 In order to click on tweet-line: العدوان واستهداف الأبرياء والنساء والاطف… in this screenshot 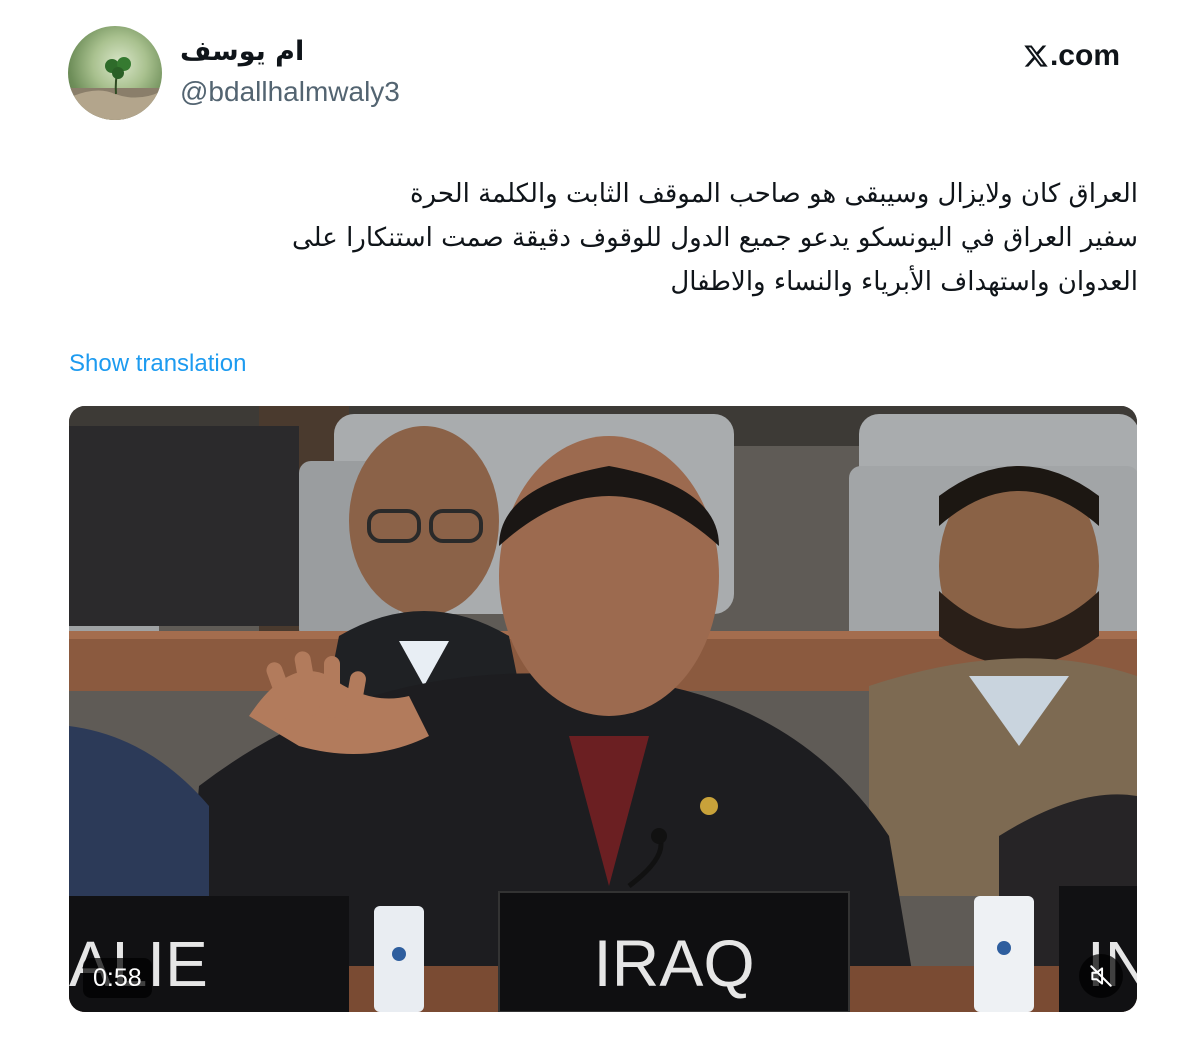, I will do `click(904, 282)`.